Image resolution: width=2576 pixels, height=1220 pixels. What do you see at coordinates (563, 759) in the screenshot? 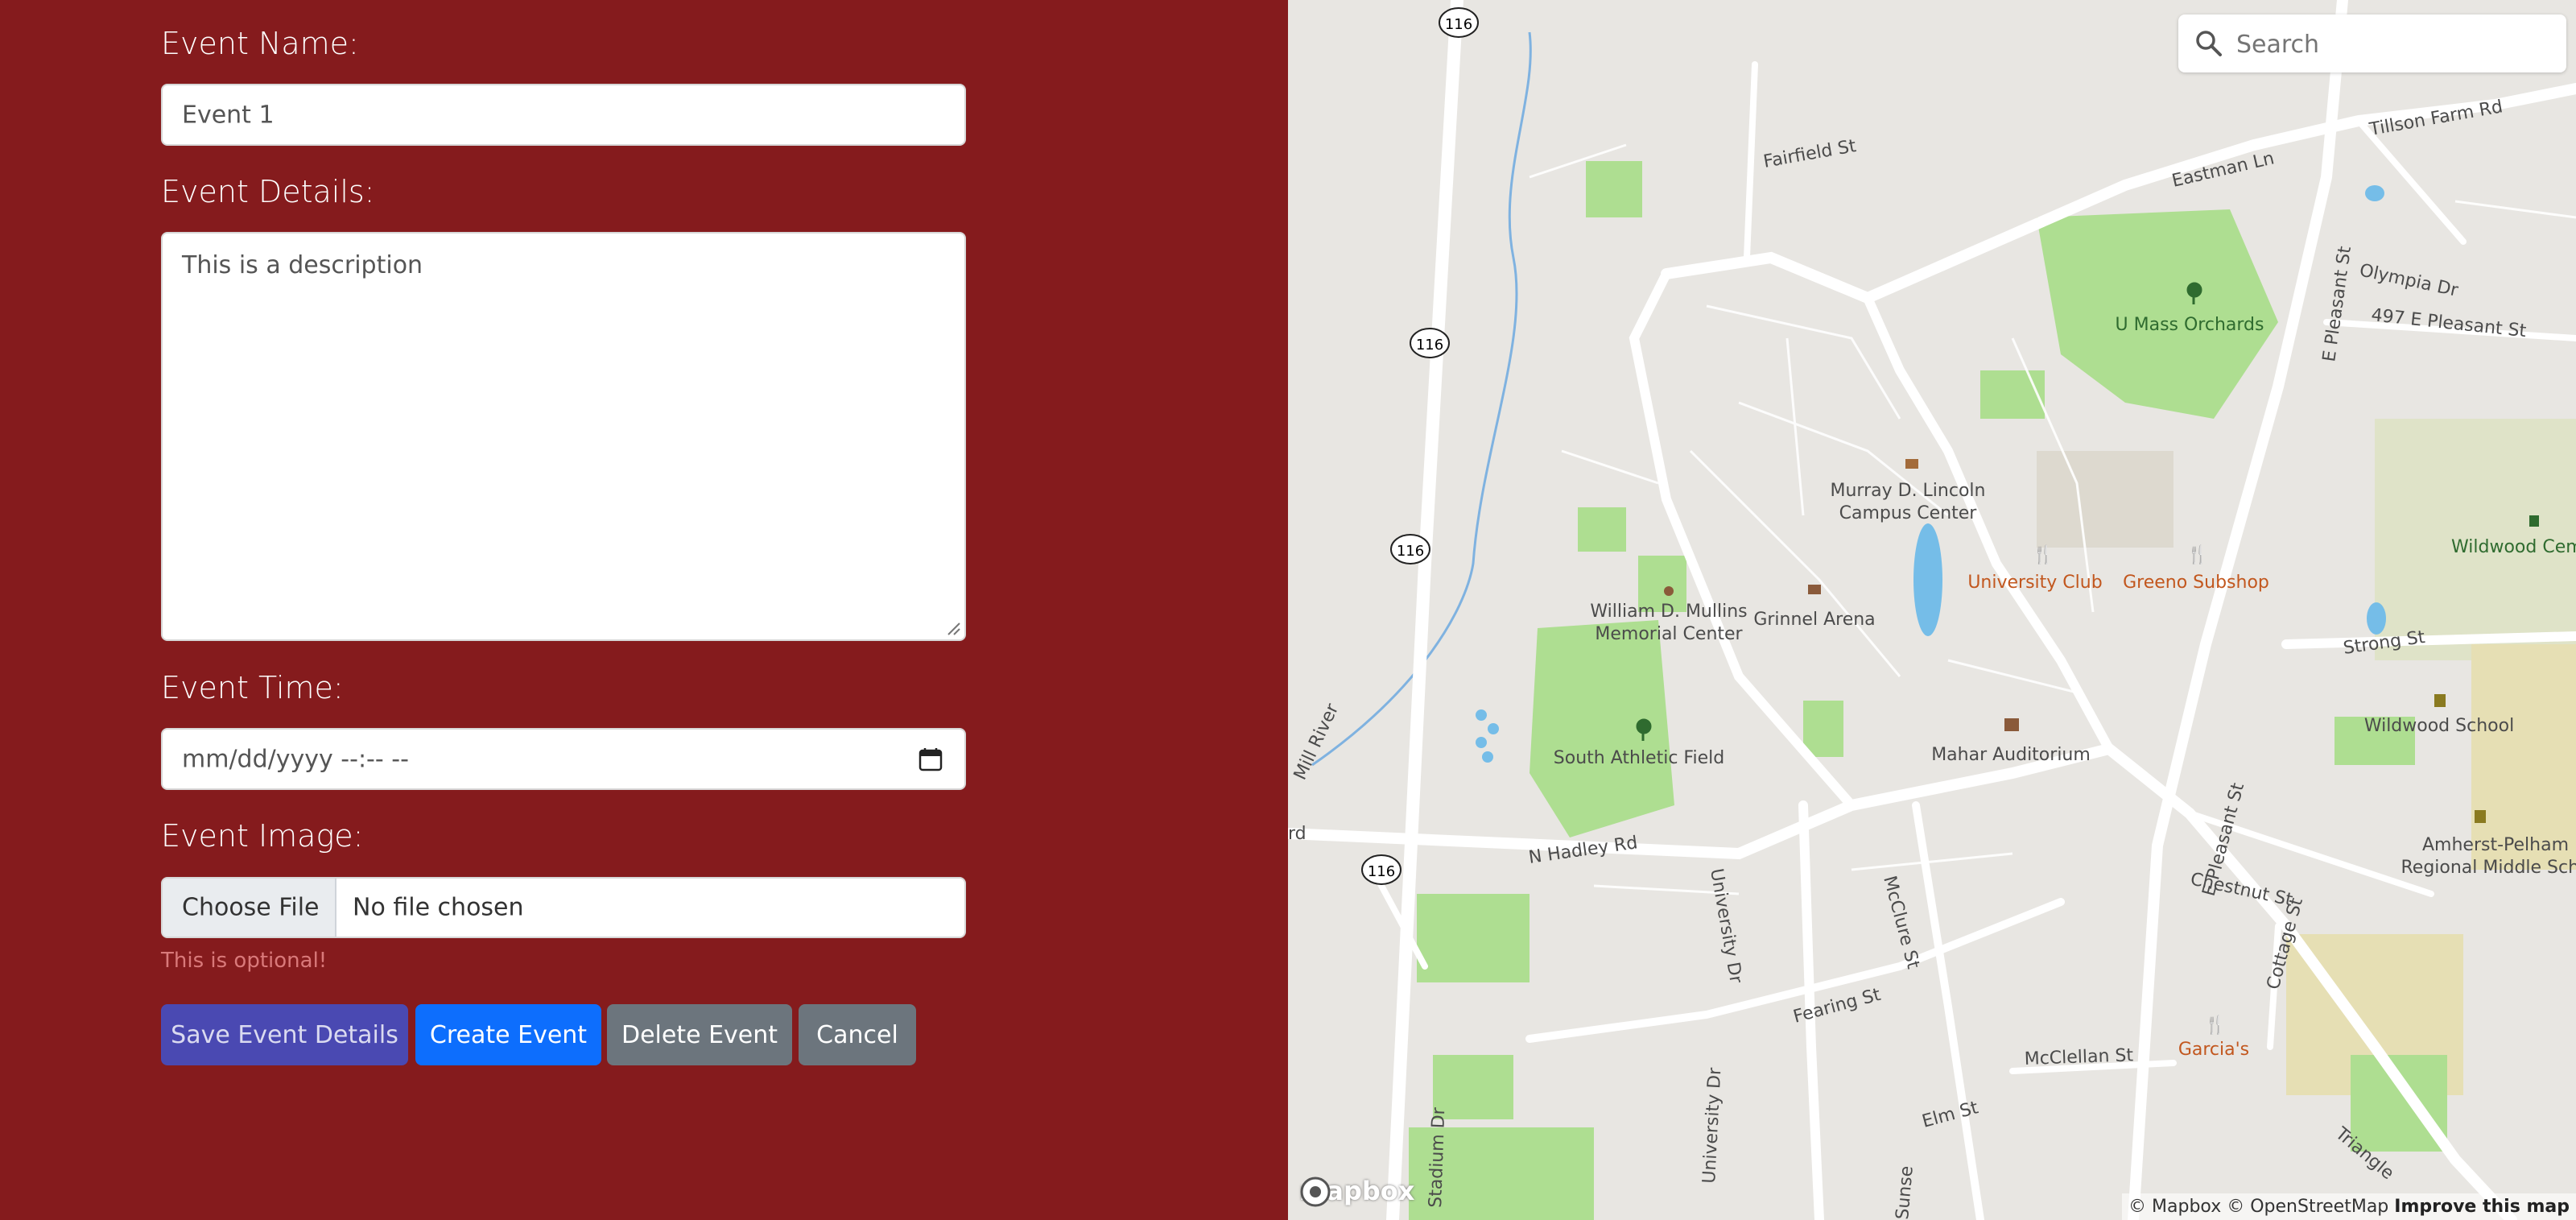
I see `event-time-input: mm/dd/yyyy --:-- --` at bounding box center [563, 759].